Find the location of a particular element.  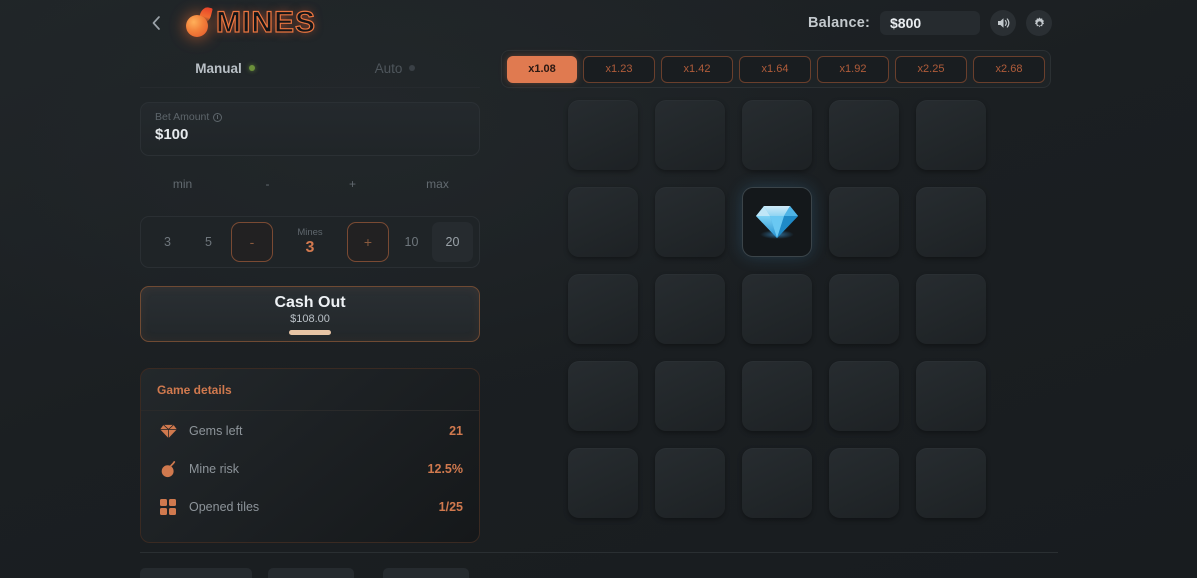

detail-label-gems-left: Gems left is located at coordinates (216, 431).